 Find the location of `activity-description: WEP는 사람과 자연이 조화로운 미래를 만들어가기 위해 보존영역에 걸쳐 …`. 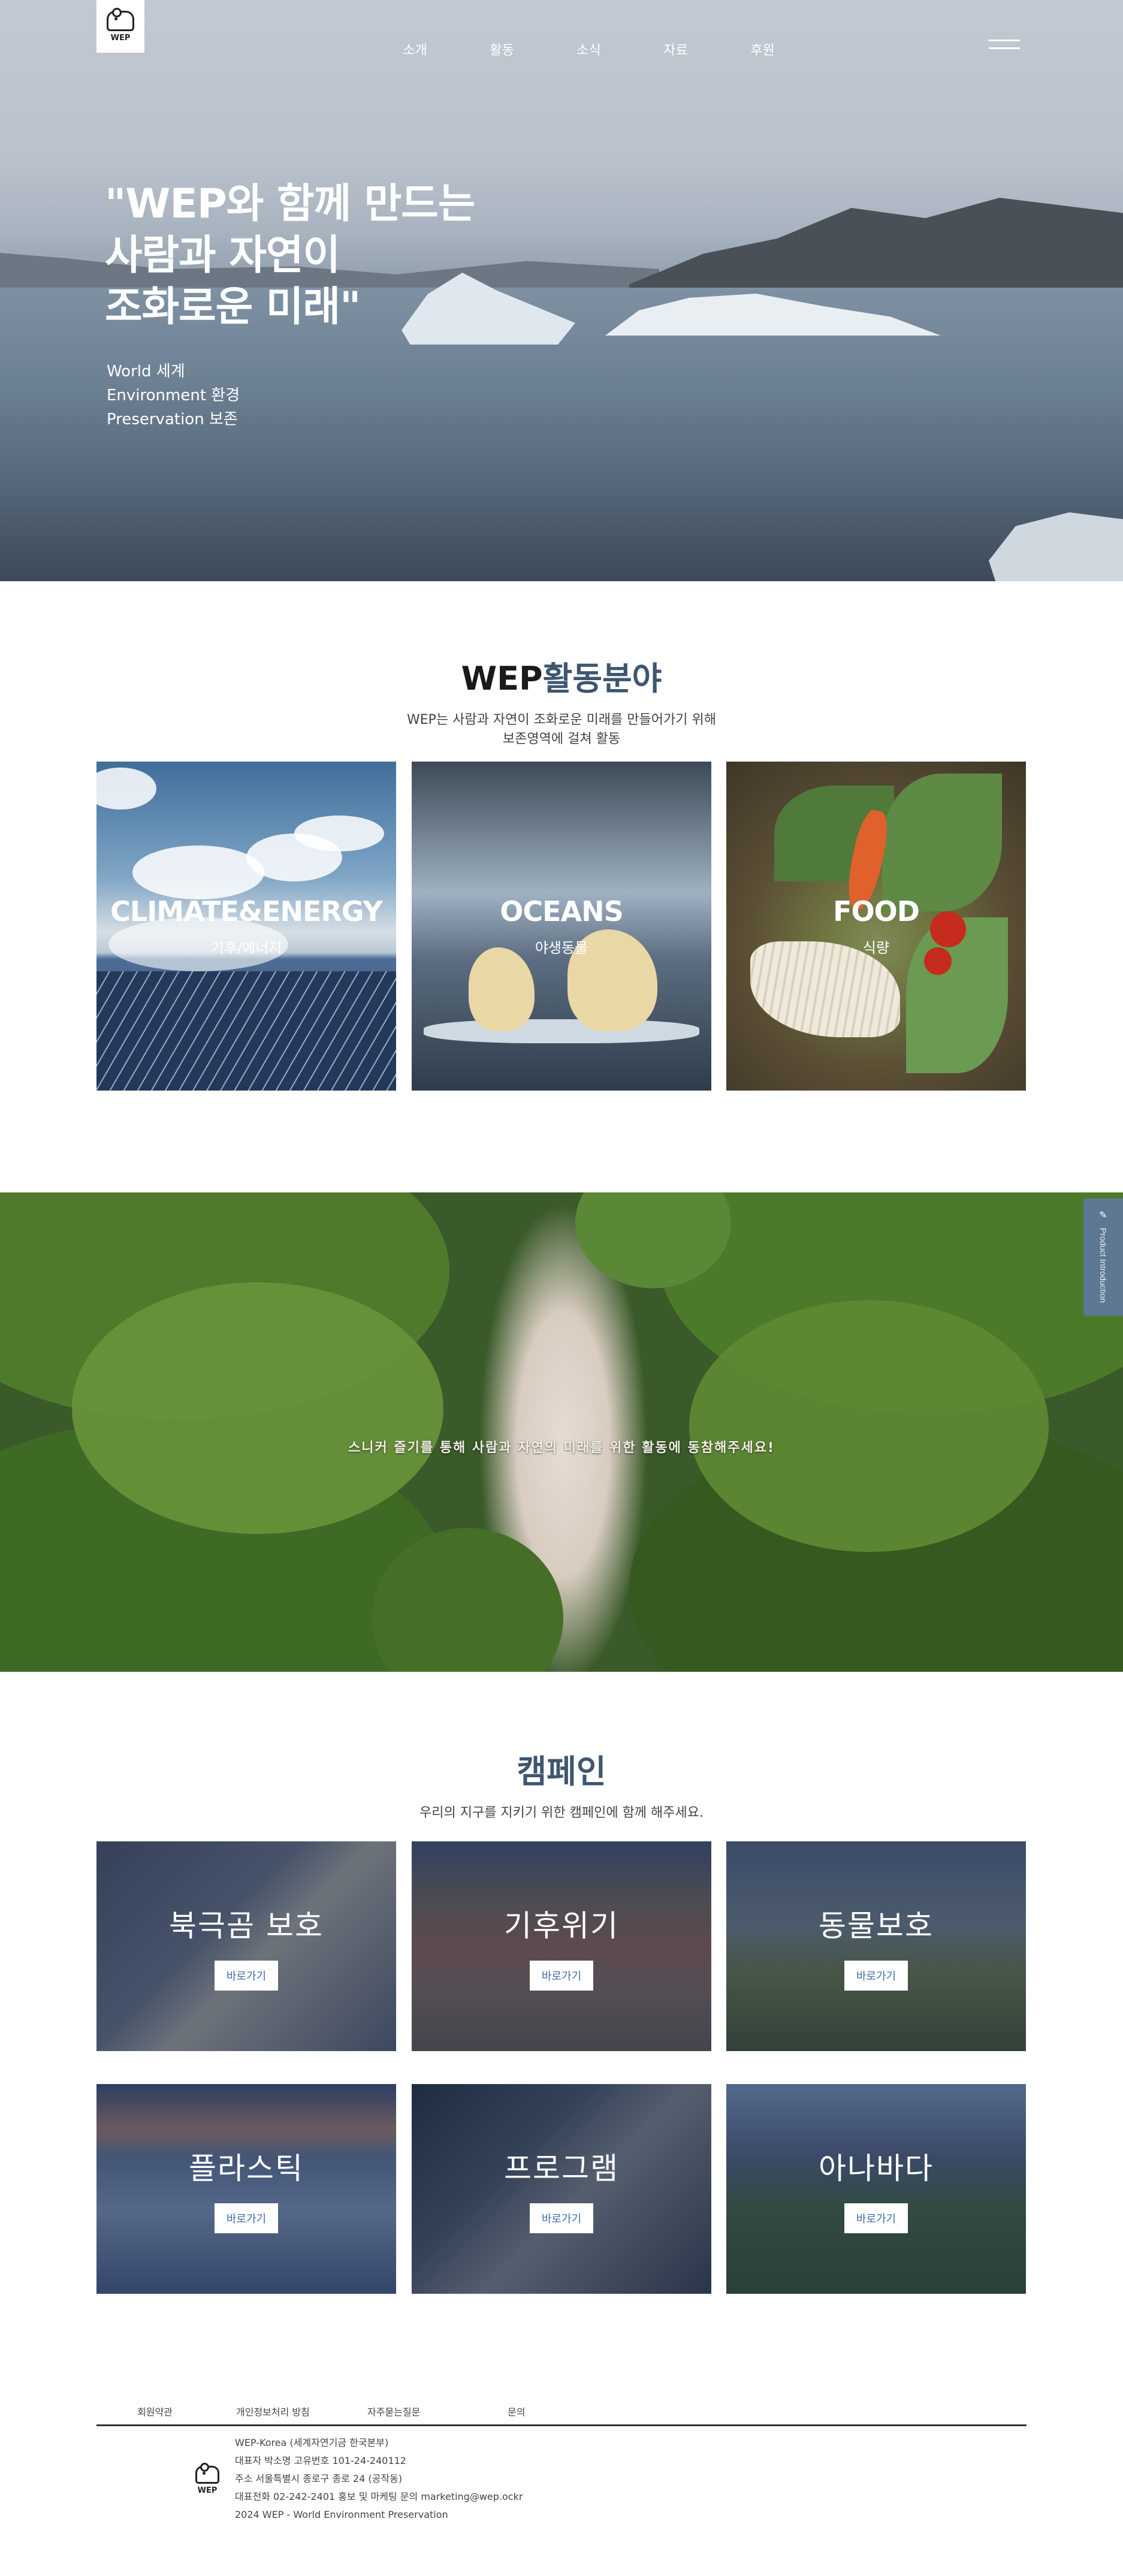

activity-description: WEP는 사람과 자연이 조화로운 미래를 만들어가기 위해 보존영역에 걸쳐 … is located at coordinates (561, 730).